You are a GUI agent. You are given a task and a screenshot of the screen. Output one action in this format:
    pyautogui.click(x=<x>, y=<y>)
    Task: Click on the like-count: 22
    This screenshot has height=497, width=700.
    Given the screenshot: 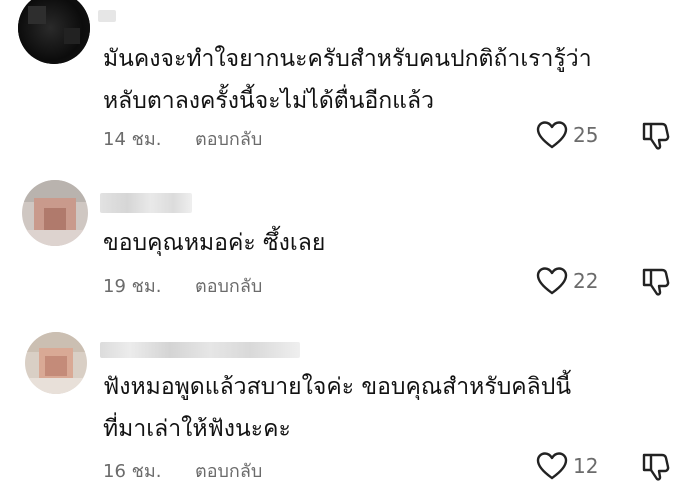 What is the action you would take?
    pyautogui.click(x=586, y=281)
    